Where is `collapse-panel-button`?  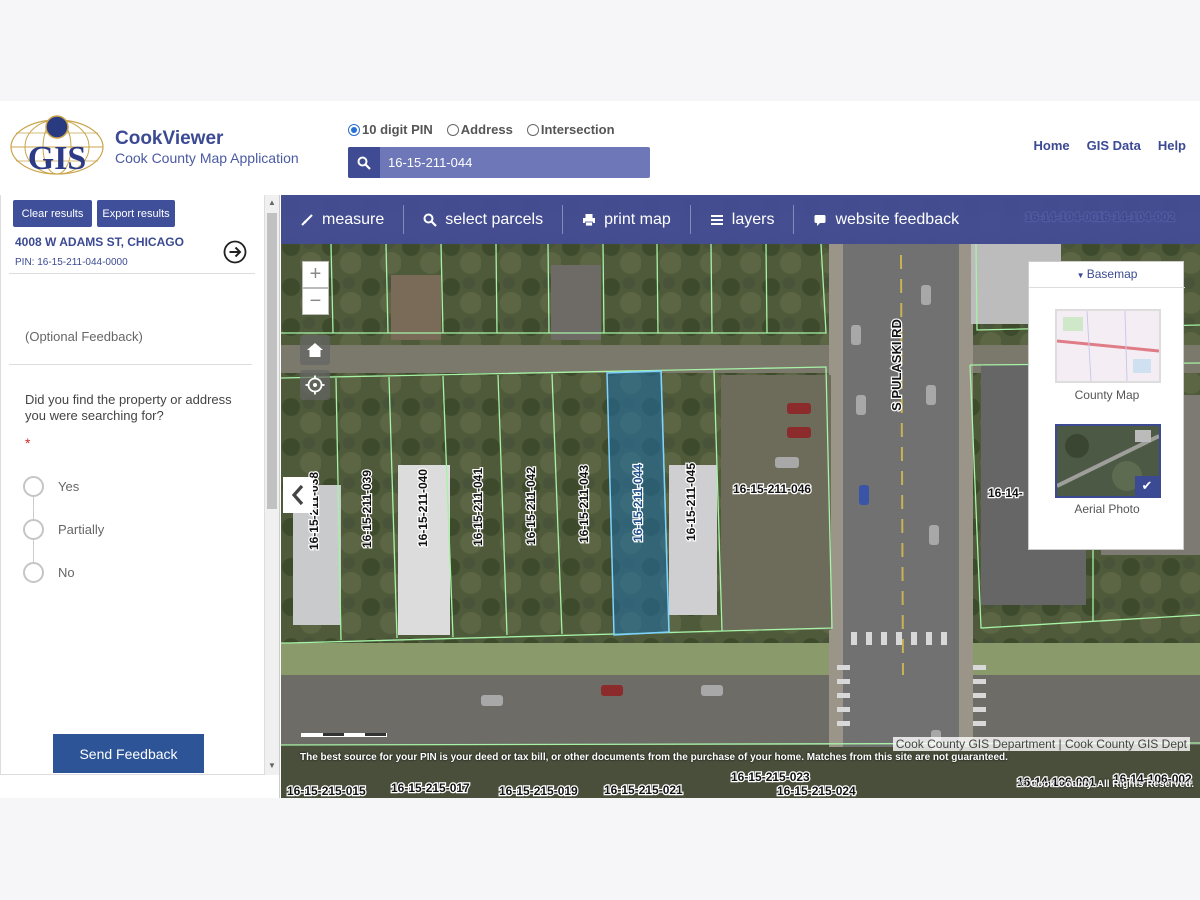
collapse-panel-button is located at coordinates (298, 495).